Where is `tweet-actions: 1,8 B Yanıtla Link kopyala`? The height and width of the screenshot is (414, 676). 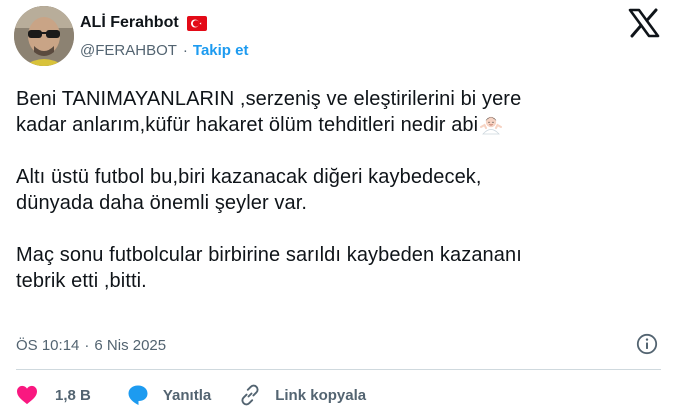 tweet-actions: 1,8 B Yanıtla Link kopyala is located at coordinates (191, 395).